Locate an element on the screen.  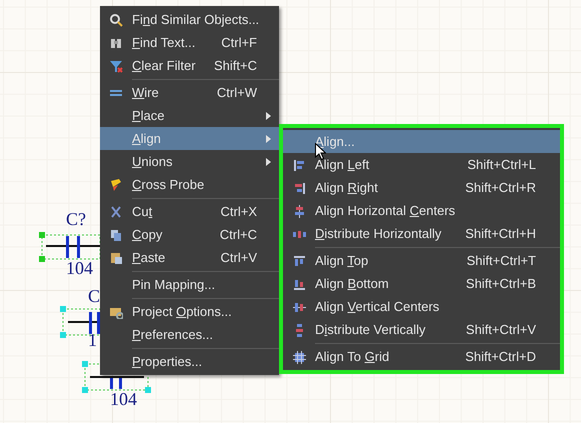
shortcut-label: Ctrl+V is located at coordinates (238, 257).